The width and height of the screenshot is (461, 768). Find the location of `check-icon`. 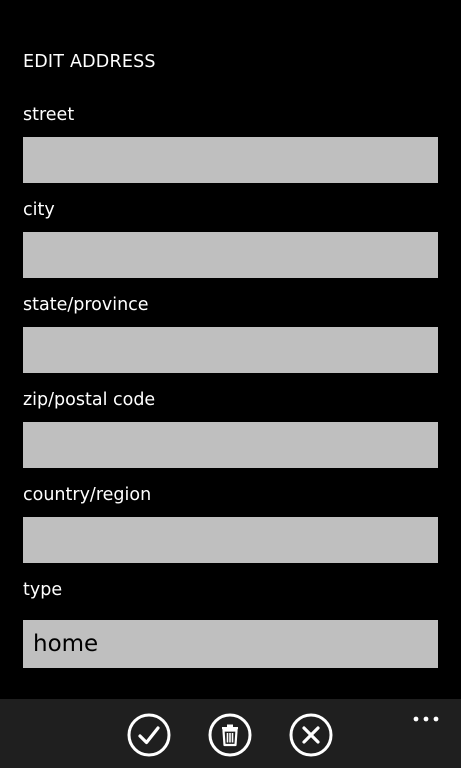

check-icon is located at coordinates (149, 735).